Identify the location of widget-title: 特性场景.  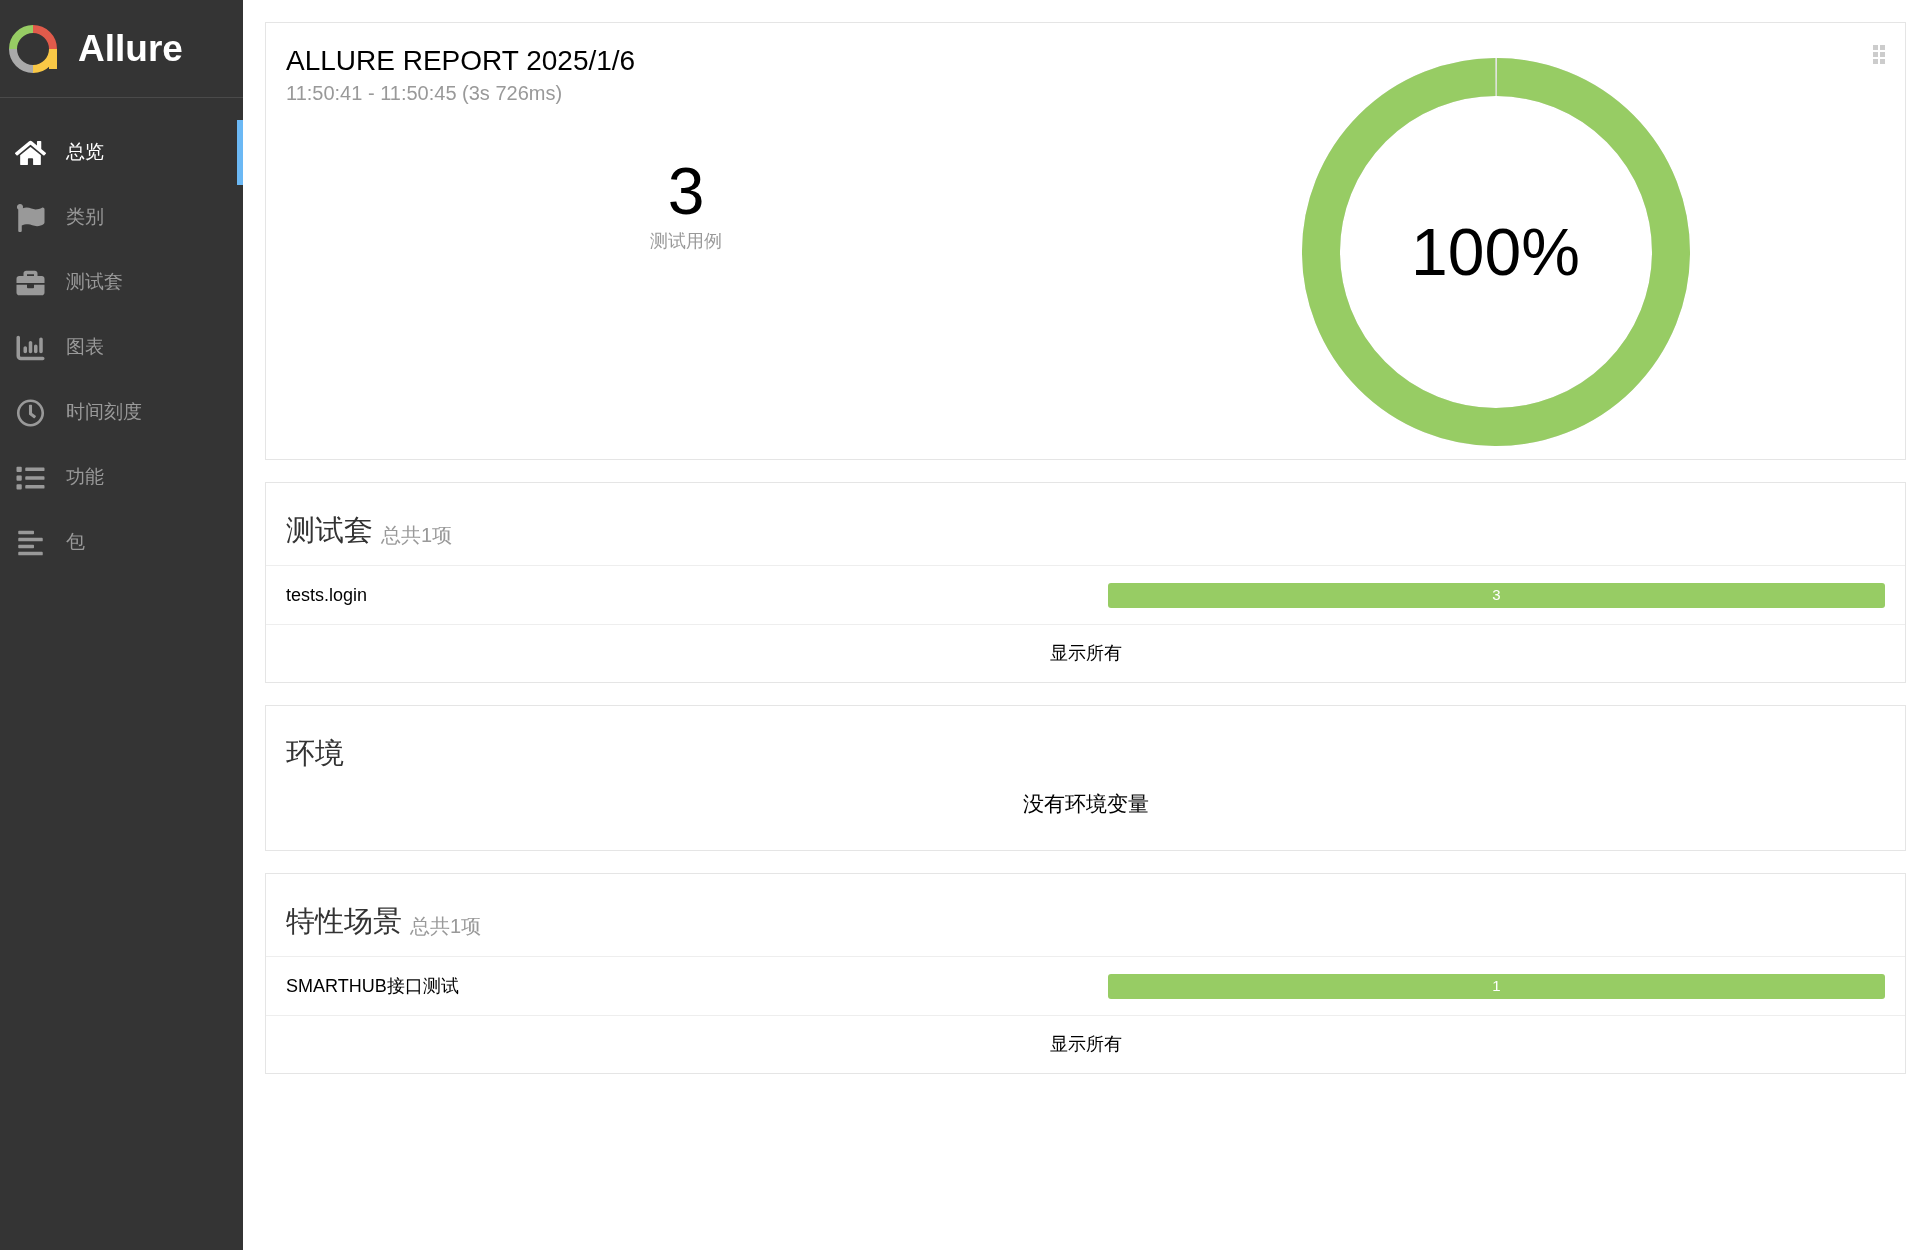
(344, 921).